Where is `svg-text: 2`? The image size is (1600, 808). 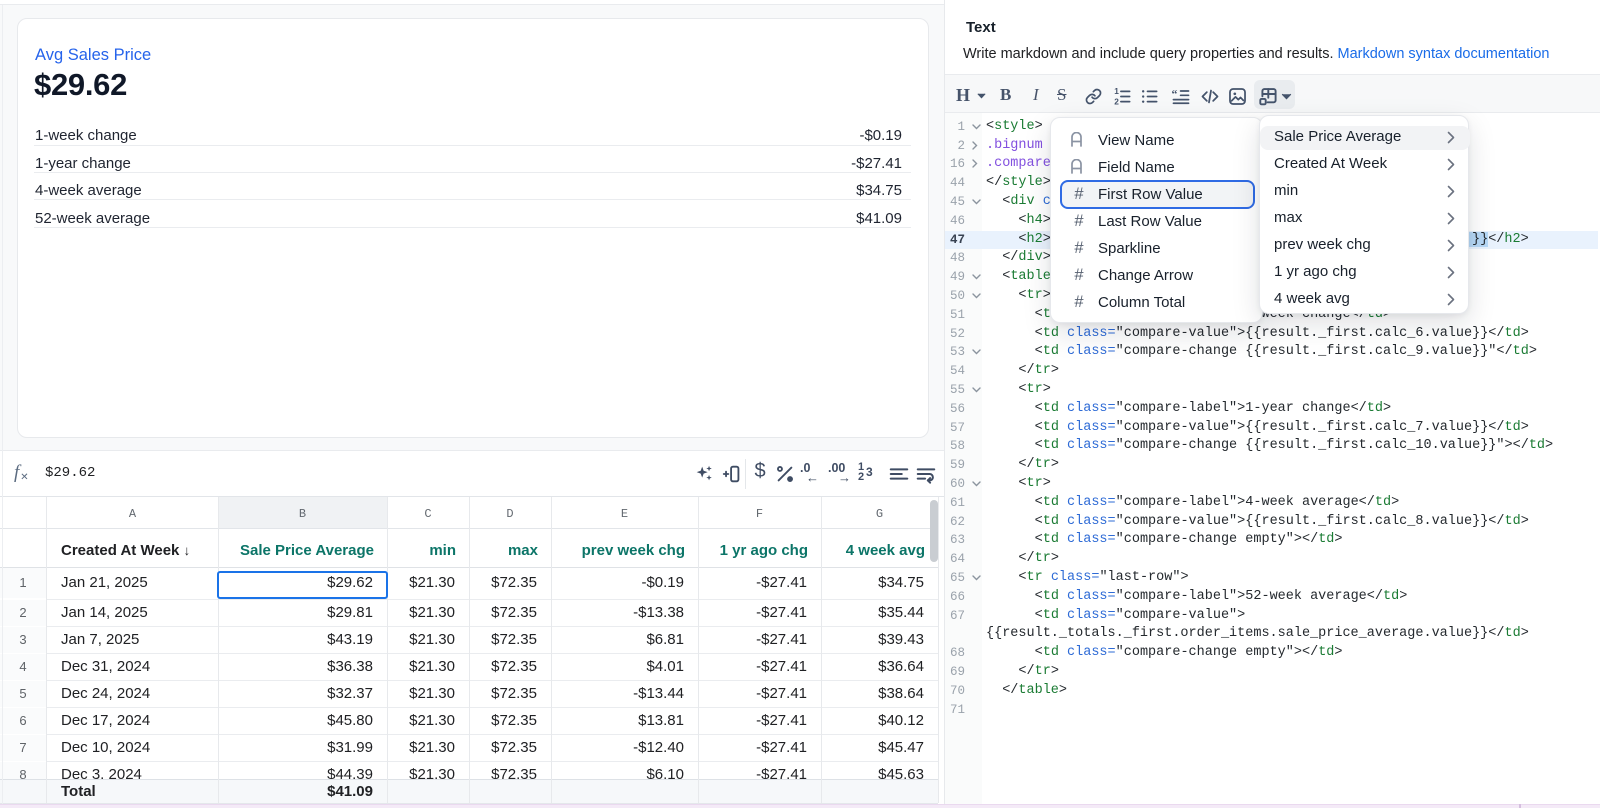
svg-text: 2 is located at coordinates (1116, 101).